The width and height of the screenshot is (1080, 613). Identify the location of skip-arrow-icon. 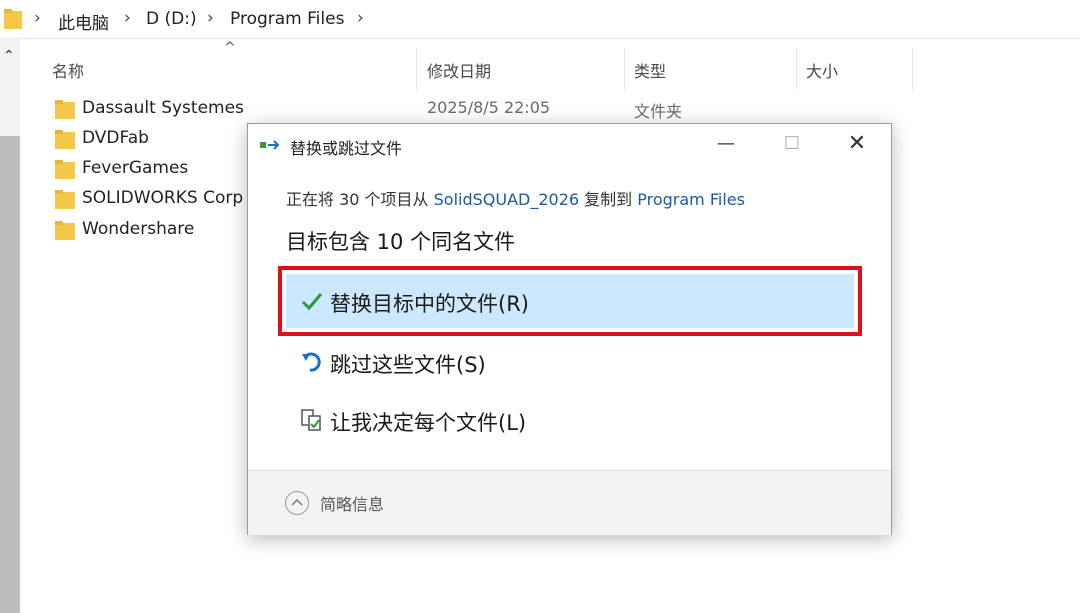
(311, 362).